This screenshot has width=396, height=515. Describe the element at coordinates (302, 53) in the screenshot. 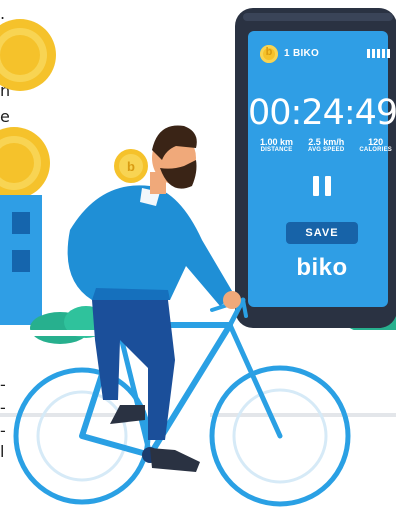

I see `coin-balance: 1 BIKO` at that location.